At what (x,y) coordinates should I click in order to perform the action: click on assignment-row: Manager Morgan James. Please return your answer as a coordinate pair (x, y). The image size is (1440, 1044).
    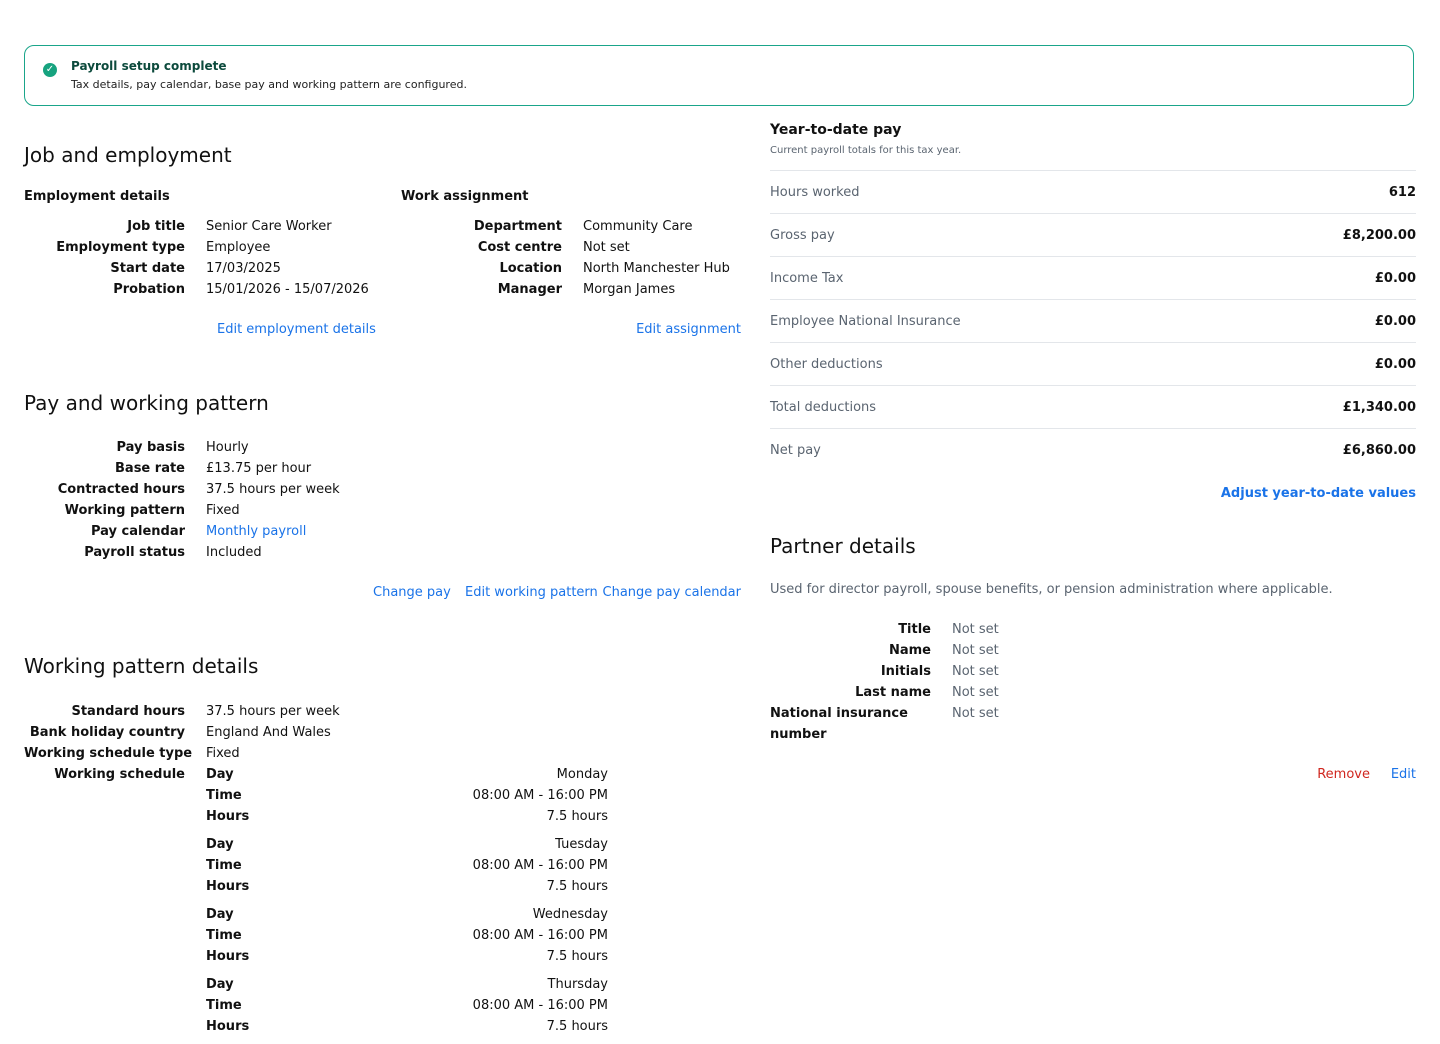
    Looking at the image, I should click on (565, 289).